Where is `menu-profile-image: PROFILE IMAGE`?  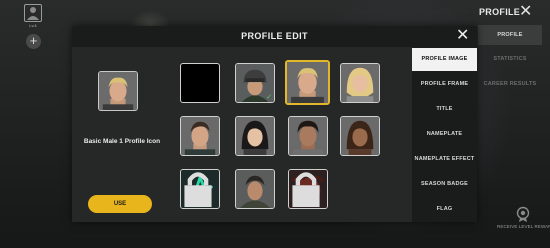
menu-profile-image: PROFILE IMAGE is located at coordinates (444, 59).